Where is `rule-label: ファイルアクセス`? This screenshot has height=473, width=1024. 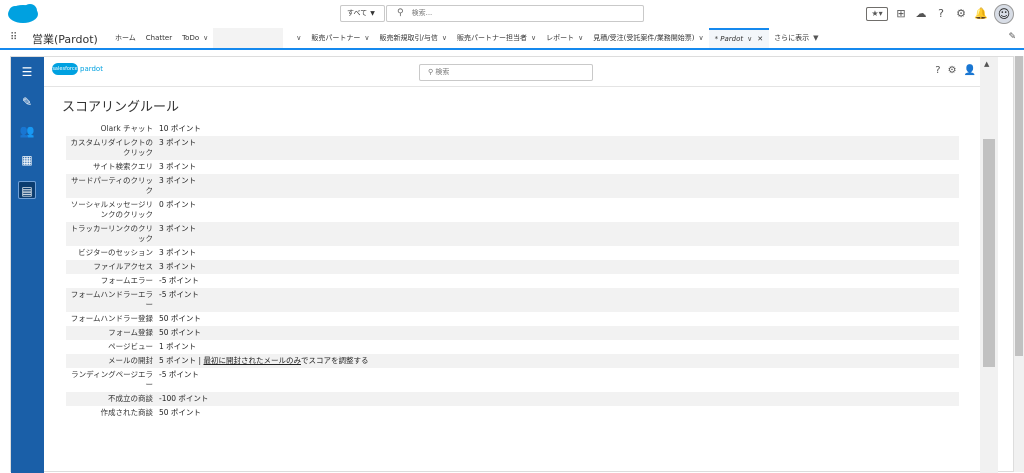
rule-label: ファイルアクセス is located at coordinates (111, 267).